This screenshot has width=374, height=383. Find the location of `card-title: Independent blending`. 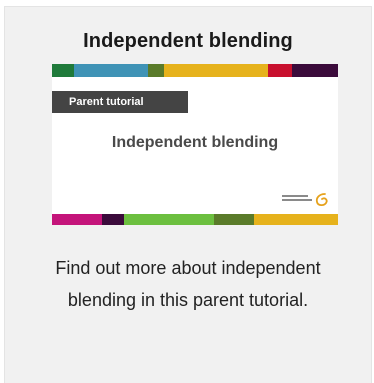

card-title: Independent blending is located at coordinates (188, 41).